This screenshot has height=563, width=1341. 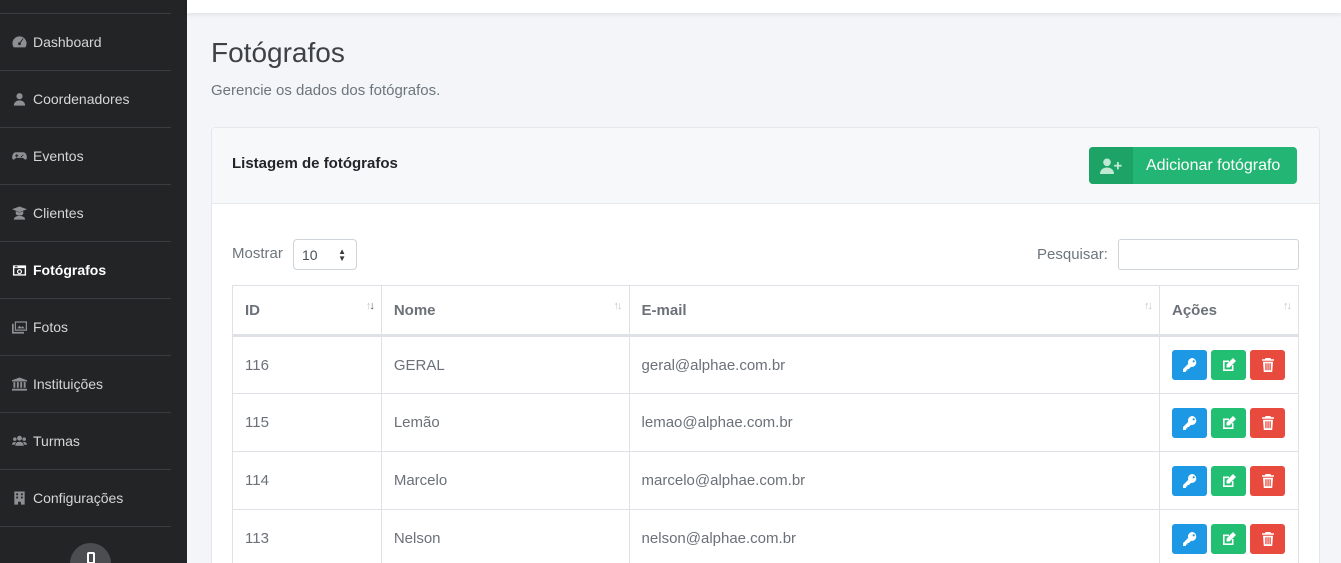 What do you see at coordinates (307, 536) in the screenshot?
I see `cell-id: 113` at bounding box center [307, 536].